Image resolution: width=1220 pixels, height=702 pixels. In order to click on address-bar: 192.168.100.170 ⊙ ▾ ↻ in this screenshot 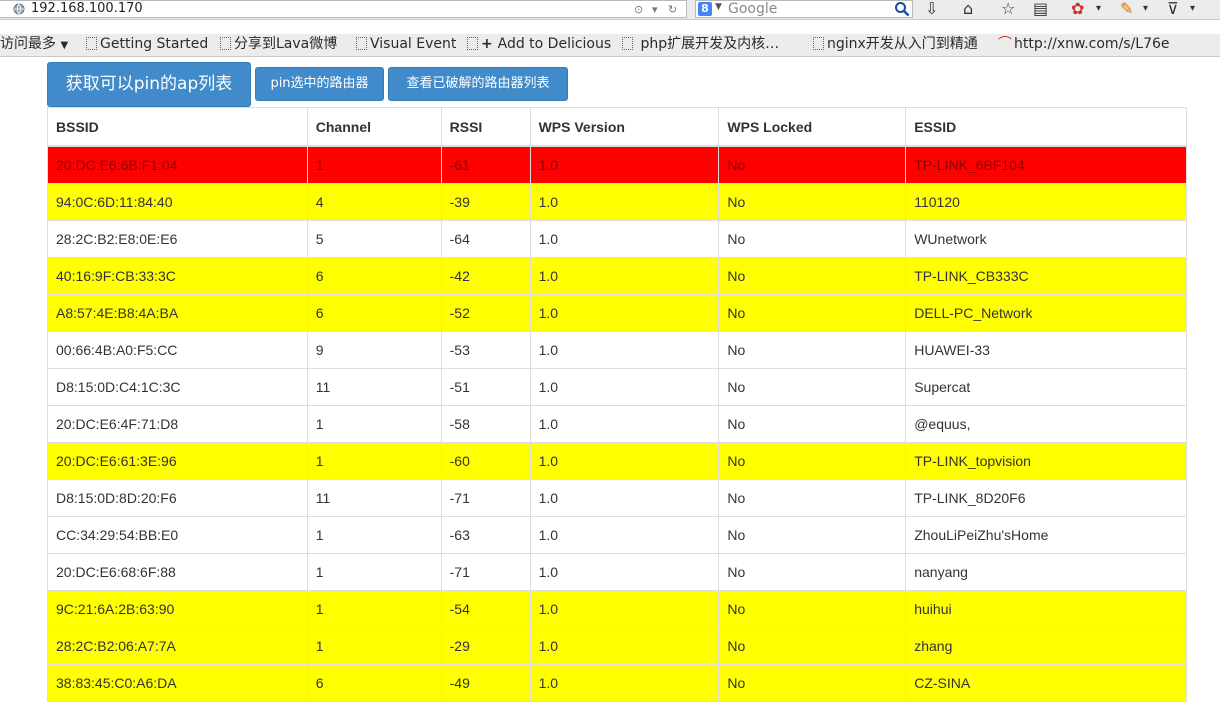, I will do `click(343, 9)`.